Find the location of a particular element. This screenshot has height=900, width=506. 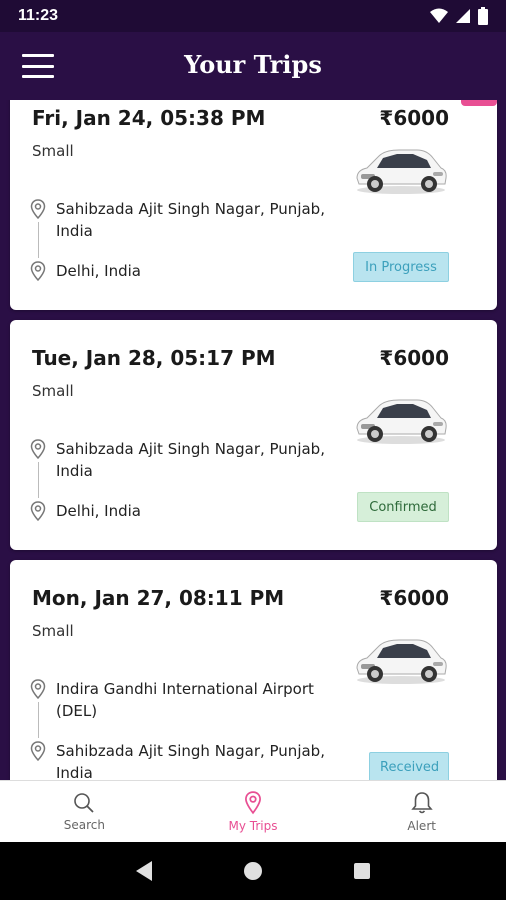

back-button is located at coordinates (144, 871).